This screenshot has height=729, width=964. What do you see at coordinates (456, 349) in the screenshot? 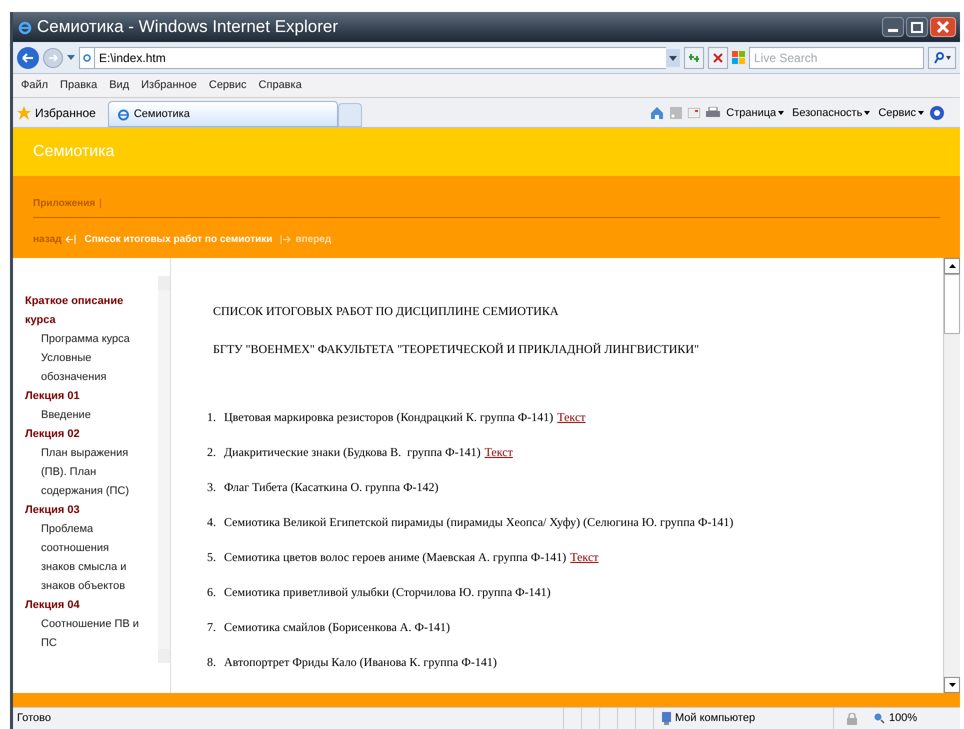
I see `page-heading: БГТУ "ВОЕНМЕХ" ФАКУЛЬТЕТА "ТЕОРЕТИЧЕСКОЙ И ПРИКЛАДНОЙ ЛИНГВИСТИКИ"` at bounding box center [456, 349].